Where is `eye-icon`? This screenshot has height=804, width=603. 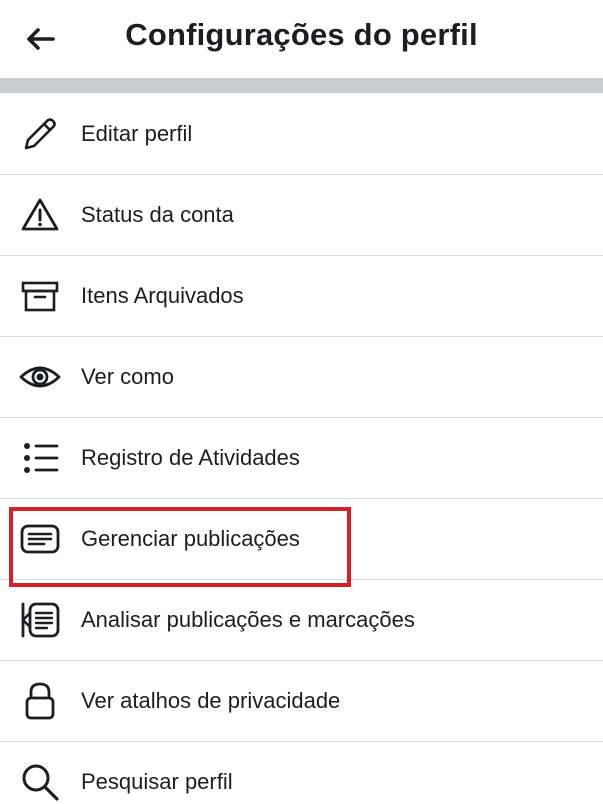
eye-icon is located at coordinates (40, 377).